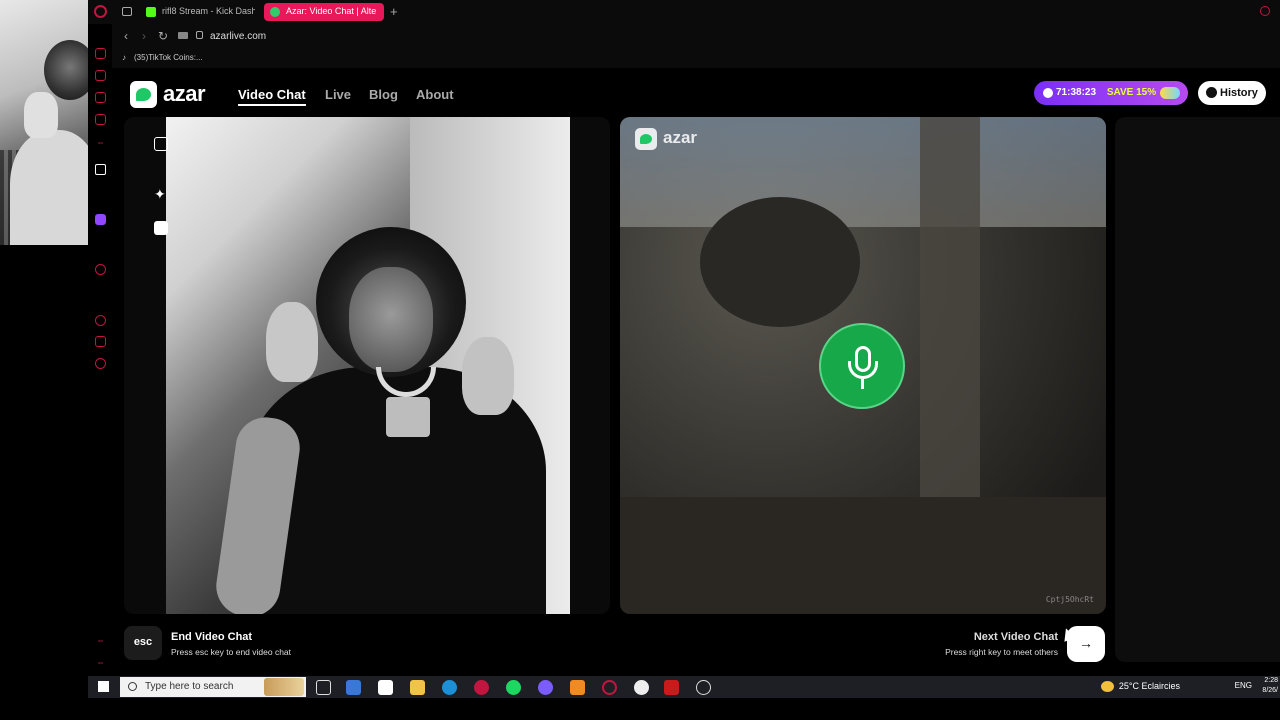 This screenshot has width=1280, height=720. Describe the element at coordinates (231, 652) in the screenshot. I see `end-chat-subtitle: Press esc key to end video chat` at that location.